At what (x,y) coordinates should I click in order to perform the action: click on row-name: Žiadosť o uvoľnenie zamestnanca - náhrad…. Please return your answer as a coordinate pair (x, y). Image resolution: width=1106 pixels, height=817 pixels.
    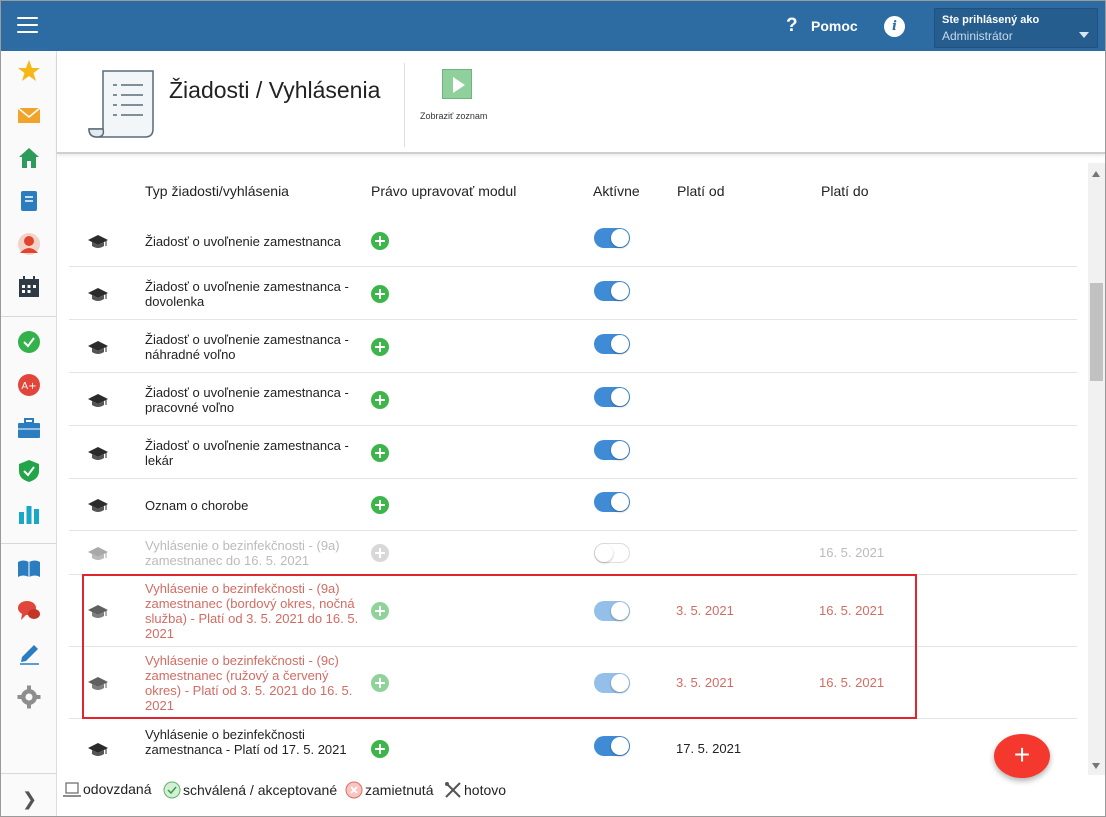
    Looking at the image, I should click on (247, 346).